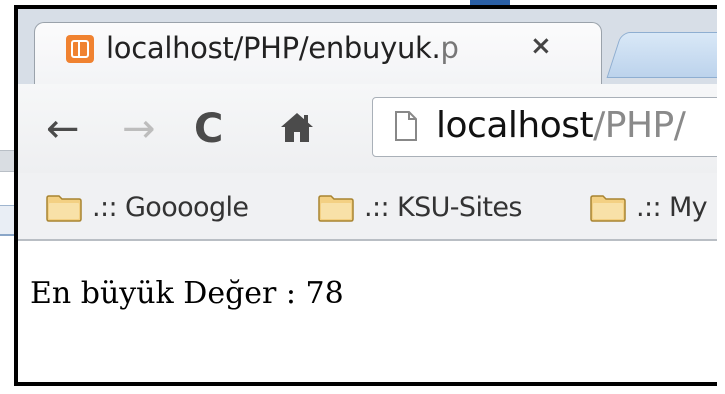 The height and width of the screenshot is (394, 725). Describe the element at coordinates (406, 126) in the screenshot. I see `page-icon` at that location.